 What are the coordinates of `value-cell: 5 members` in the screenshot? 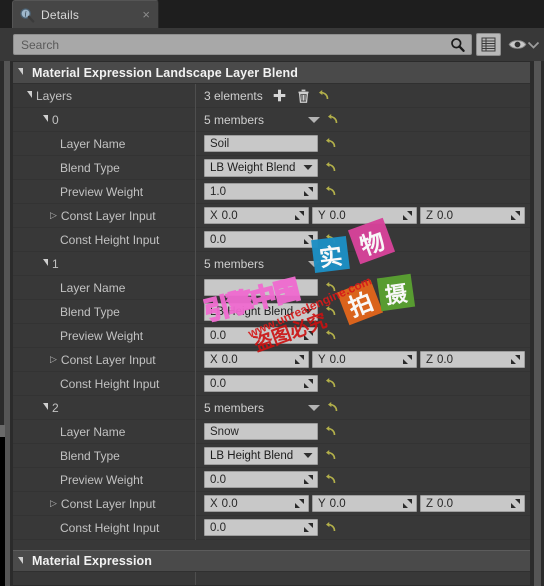 It's located at (363, 120).